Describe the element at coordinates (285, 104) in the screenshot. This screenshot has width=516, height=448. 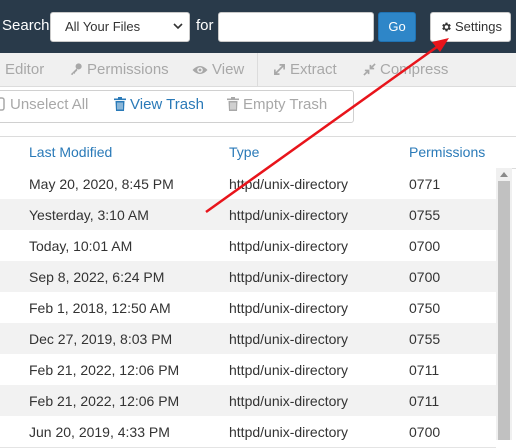
I see `empty-trash-label: Empty Trash` at that location.